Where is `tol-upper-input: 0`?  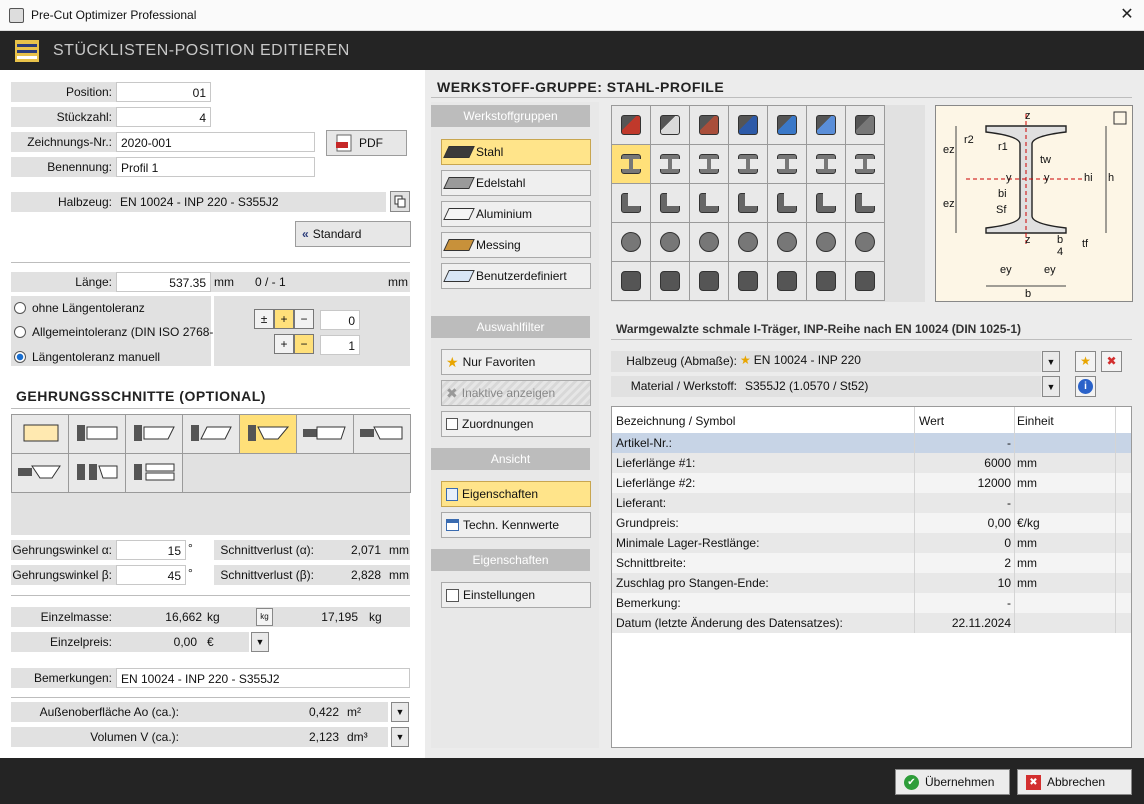 tol-upper-input: 0 is located at coordinates (340, 320).